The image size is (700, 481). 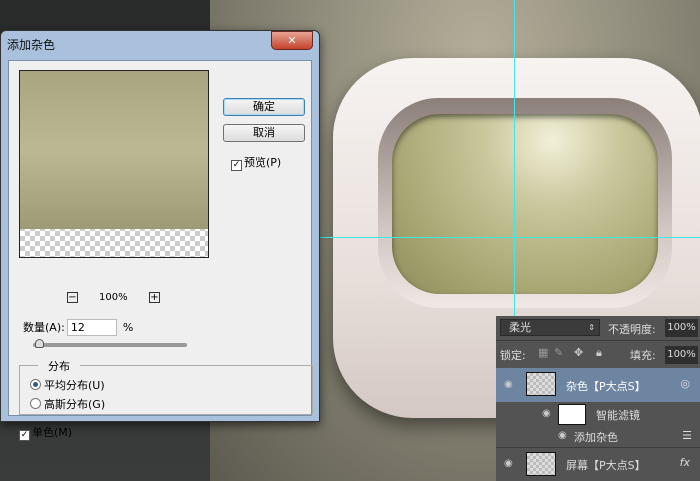 What do you see at coordinates (39, 343) in the screenshot?
I see `slider-thumb` at bounding box center [39, 343].